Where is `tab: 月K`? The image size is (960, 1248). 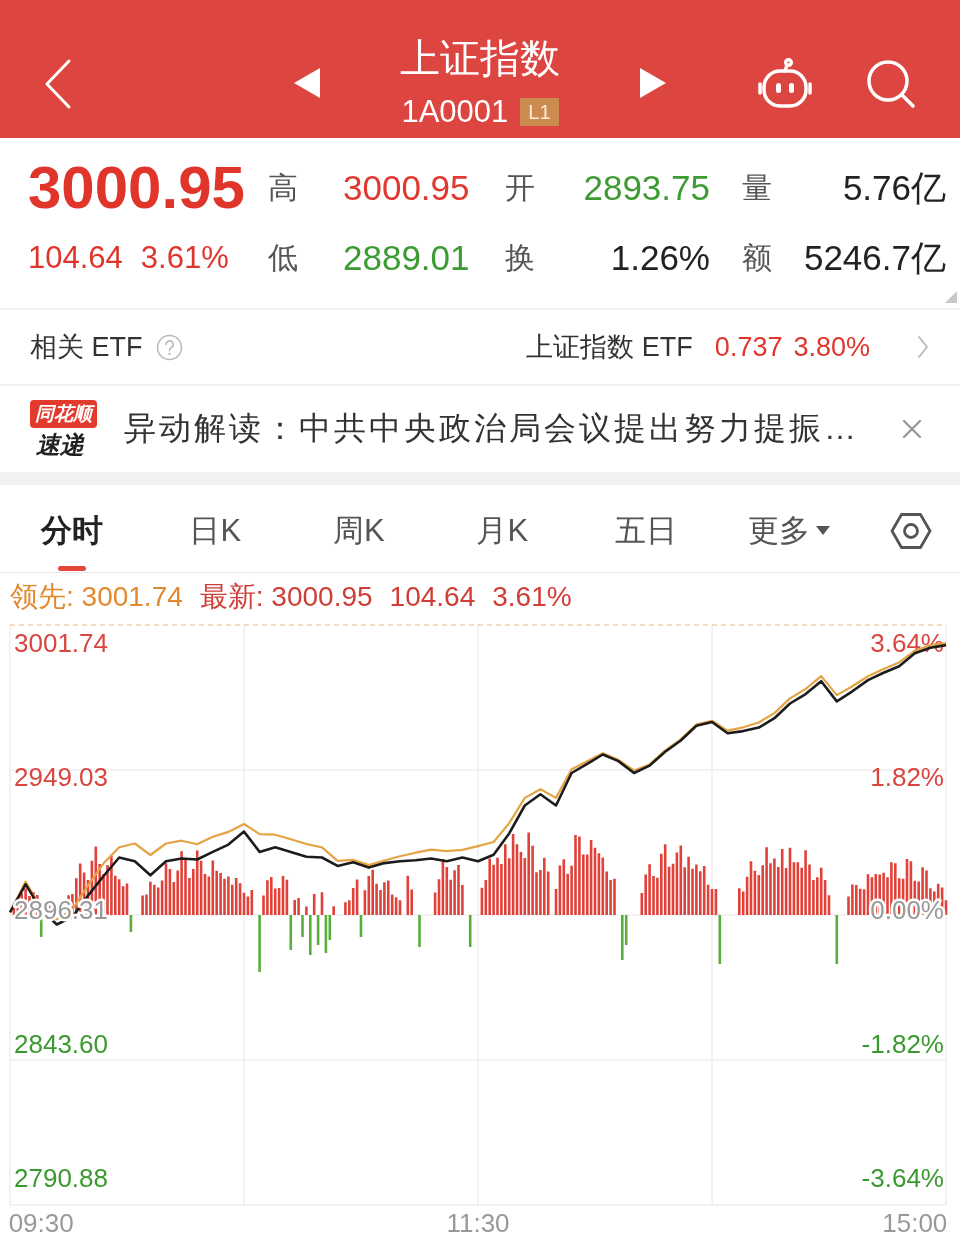
tab: 月K is located at coordinates (502, 528).